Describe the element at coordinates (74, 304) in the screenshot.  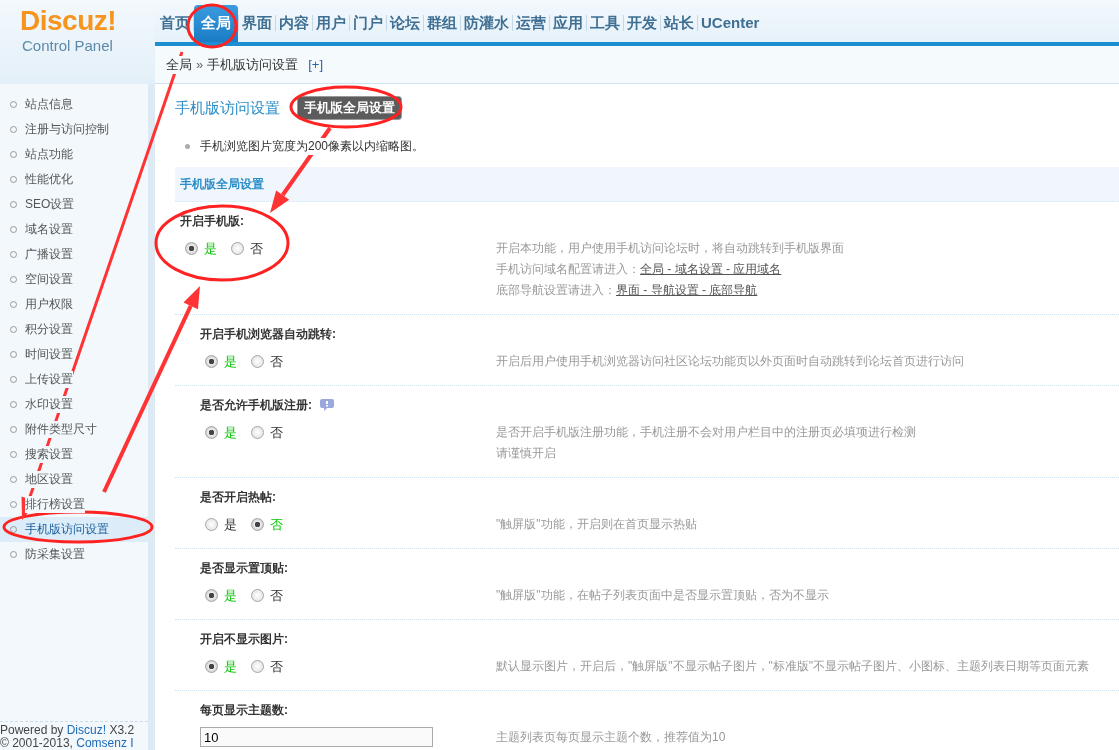
I see `sidebar-item: 用户权限` at that location.